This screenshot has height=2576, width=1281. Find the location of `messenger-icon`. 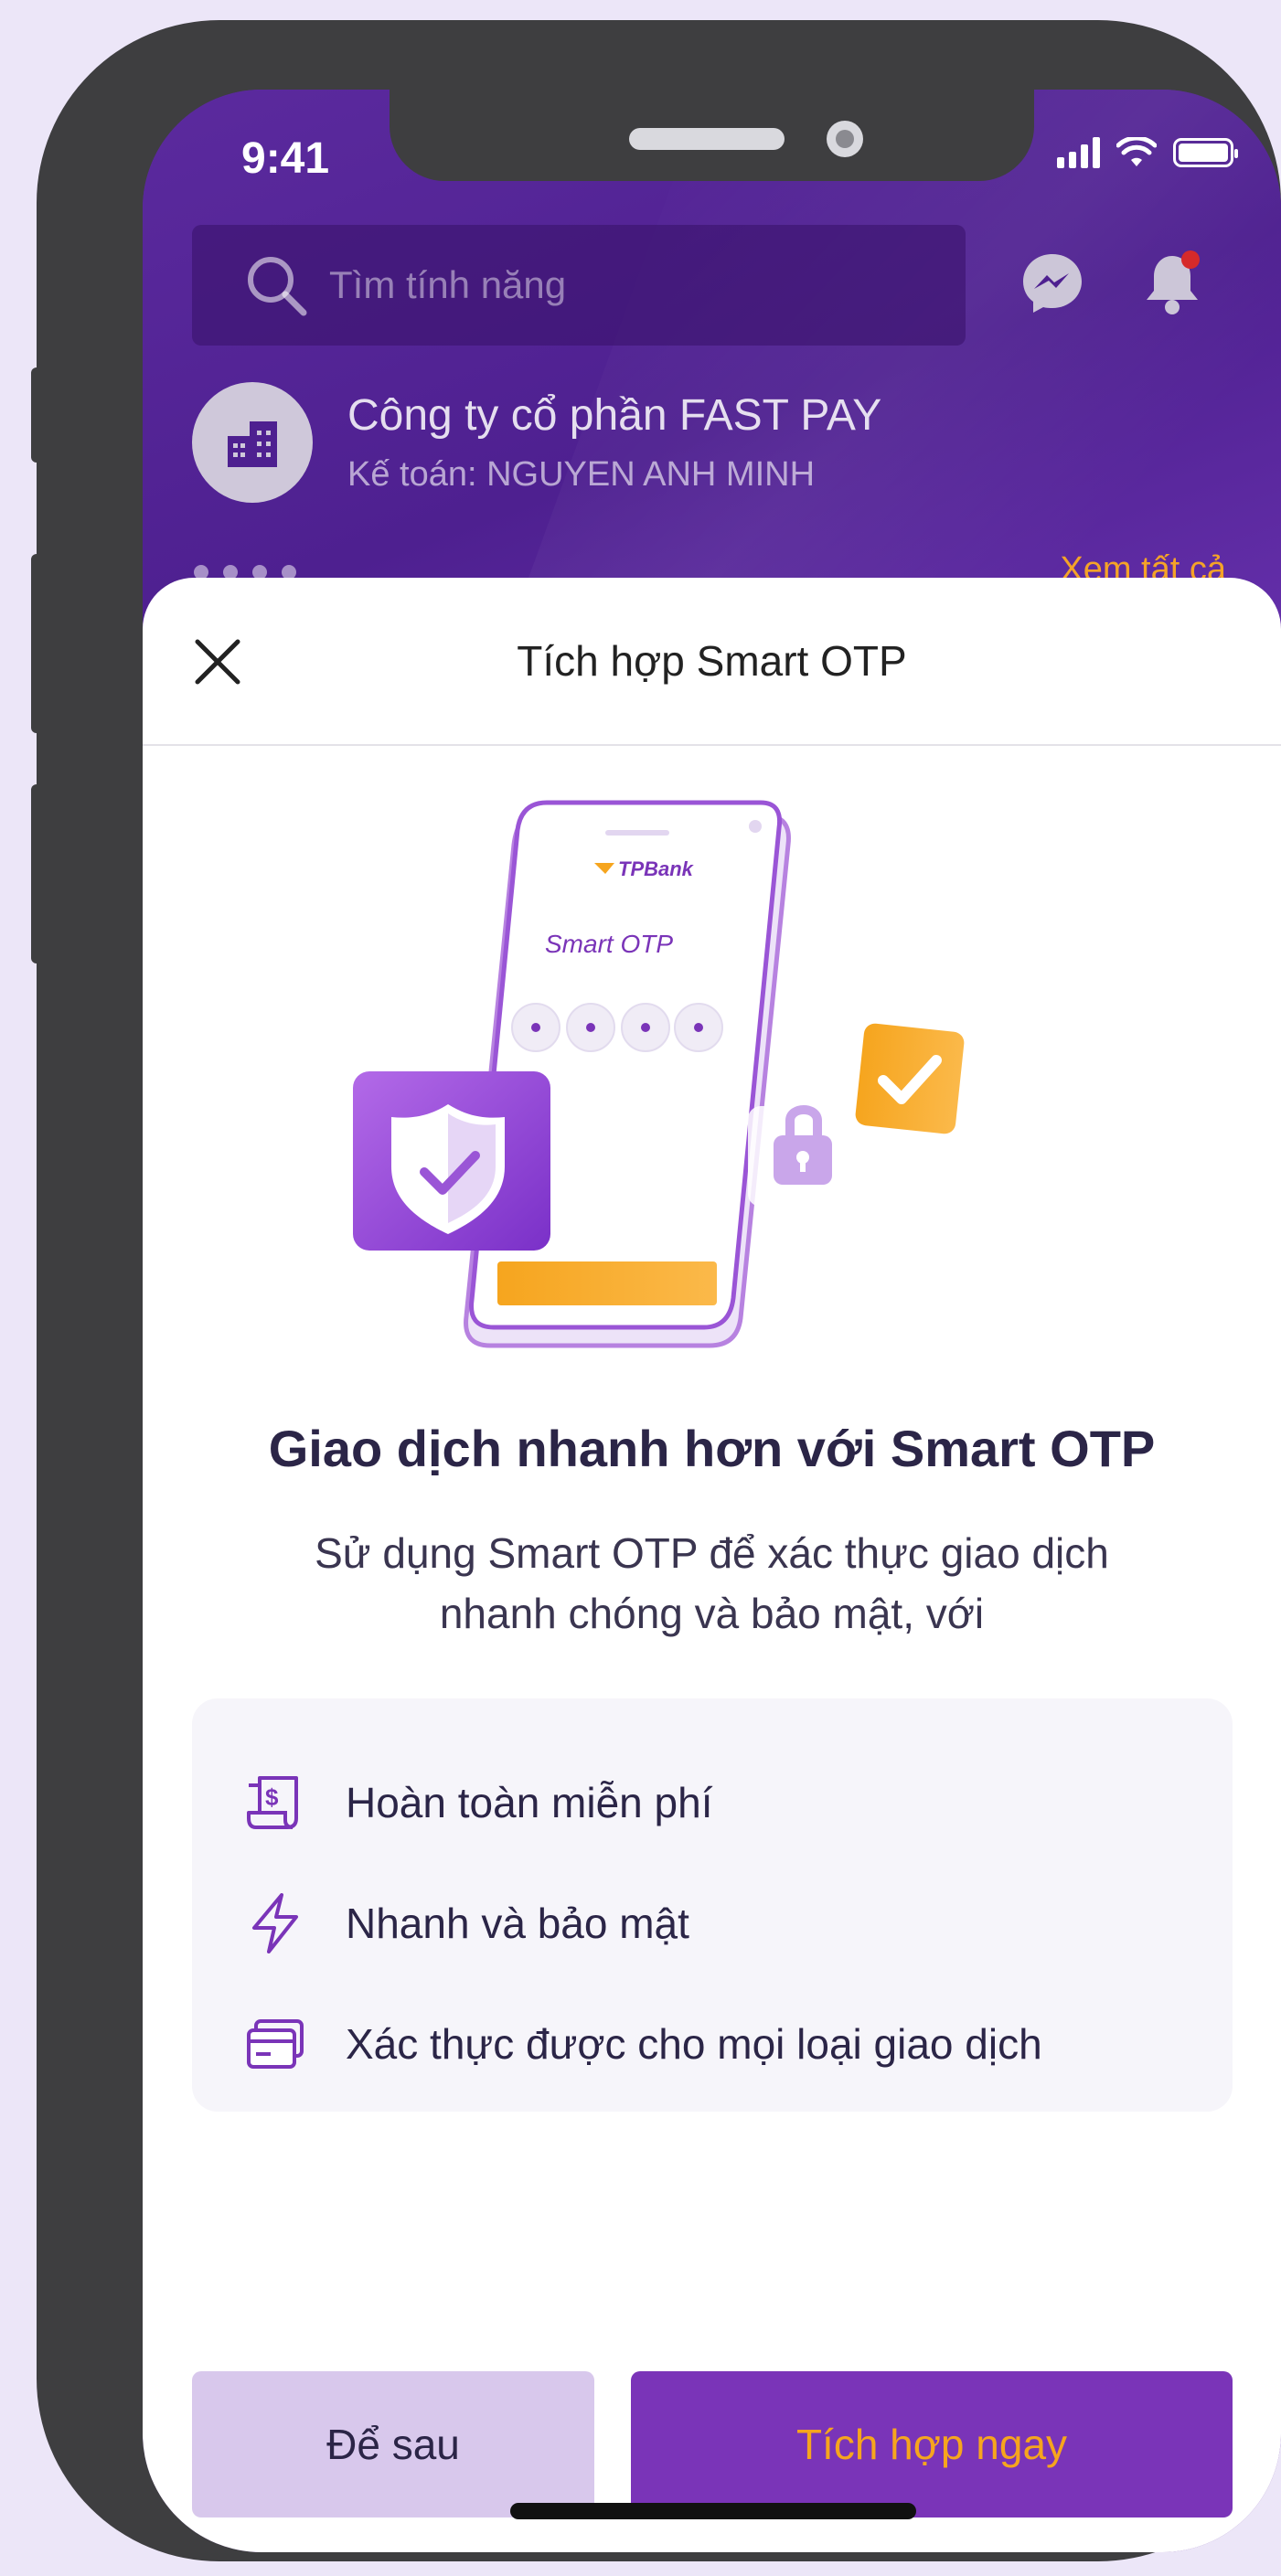

messenger-icon is located at coordinates (1053, 283).